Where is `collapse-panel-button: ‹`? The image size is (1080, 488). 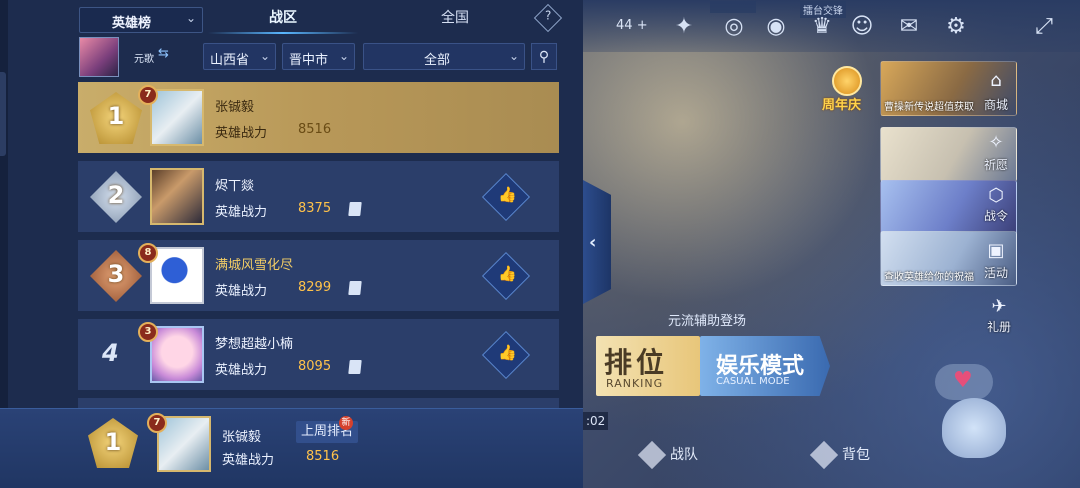
collapse-panel-button: ‹ is located at coordinates (597, 242).